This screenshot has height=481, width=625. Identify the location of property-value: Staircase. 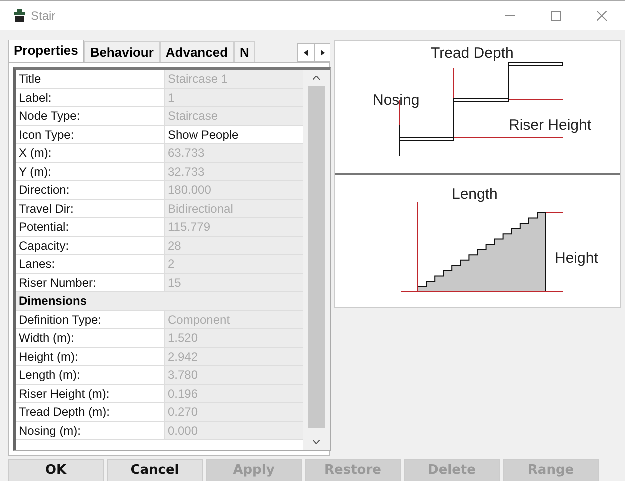
(234, 115).